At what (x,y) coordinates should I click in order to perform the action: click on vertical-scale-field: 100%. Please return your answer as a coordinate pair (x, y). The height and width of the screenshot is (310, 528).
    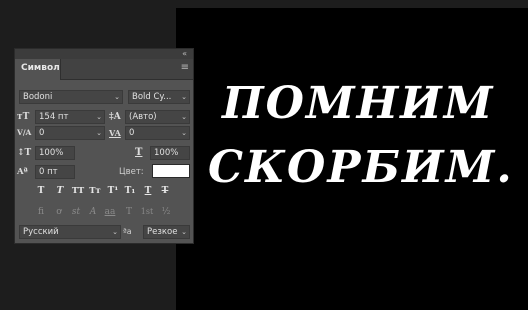
    Looking at the image, I should click on (55, 153).